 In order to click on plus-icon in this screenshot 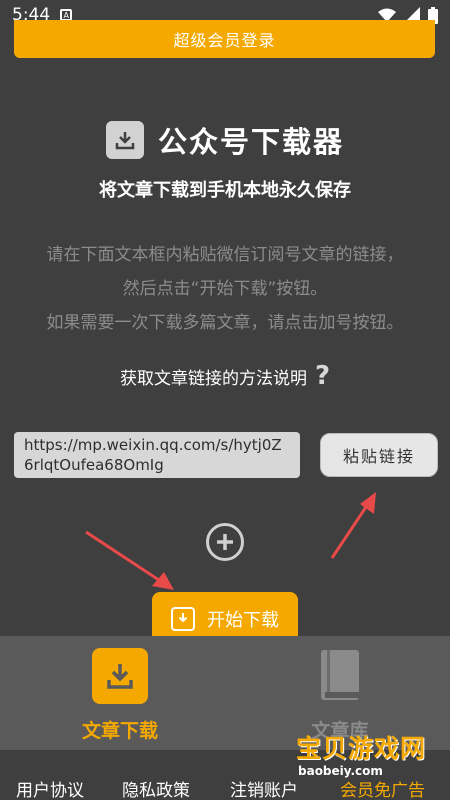, I will do `click(225, 542)`.